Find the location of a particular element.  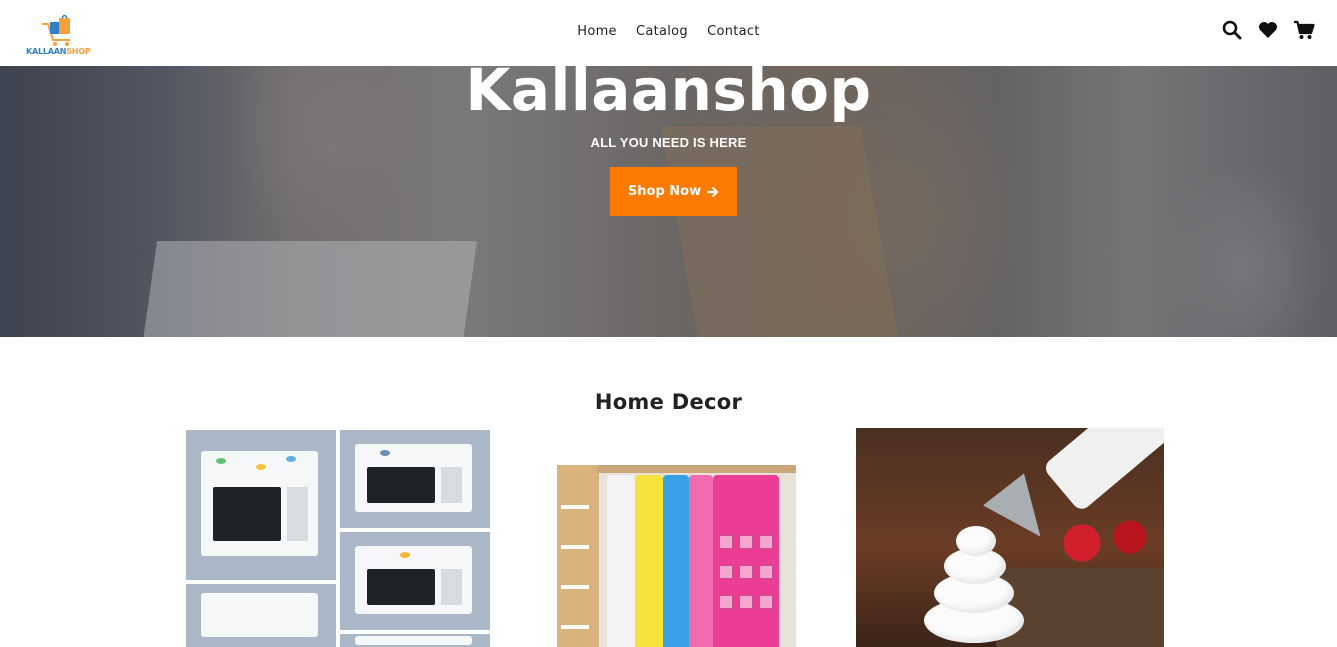

nav-home: Home is located at coordinates (597, 31).